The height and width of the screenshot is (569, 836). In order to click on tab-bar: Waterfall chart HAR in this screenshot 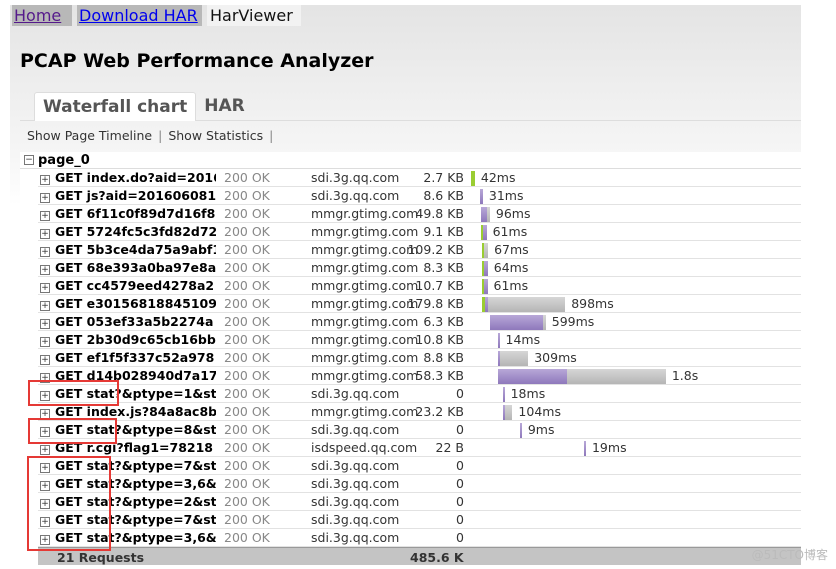, I will do `click(410, 106)`.